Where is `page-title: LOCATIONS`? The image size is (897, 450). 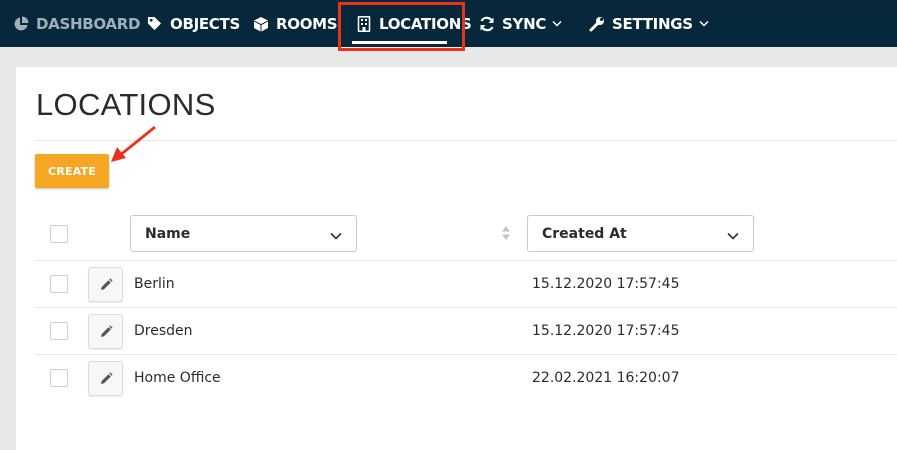 page-title: LOCATIONS is located at coordinates (126, 104).